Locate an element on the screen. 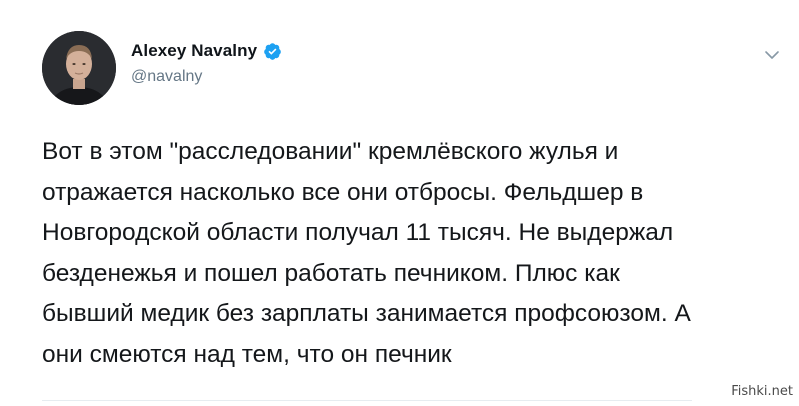 The height and width of the screenshot is (406, 799). author-handle: @navalny is located at coordinates (166, 77).